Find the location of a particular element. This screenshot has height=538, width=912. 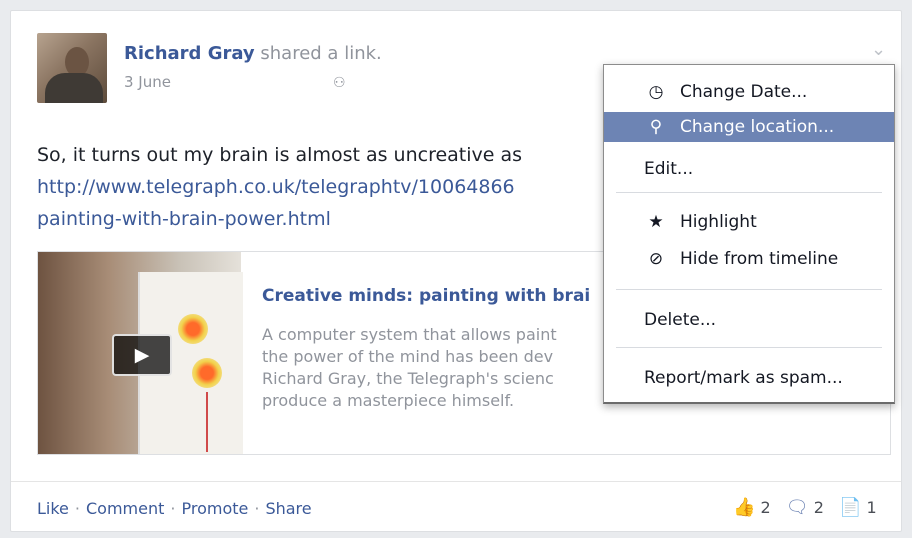

video-thumbnail: ▶ is located at coordinates (140, 353).